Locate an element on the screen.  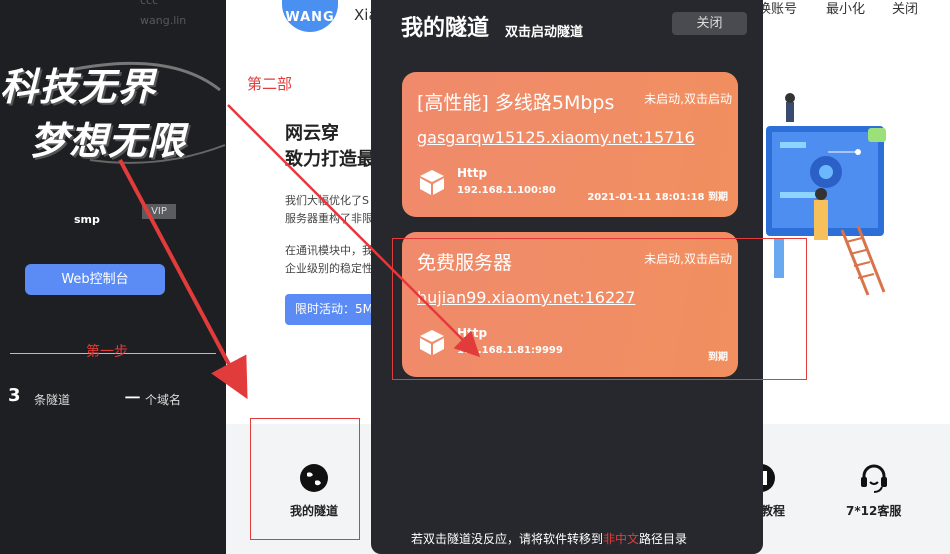
step-two-annotation: 第二部 is located at coordinates (270, 84).